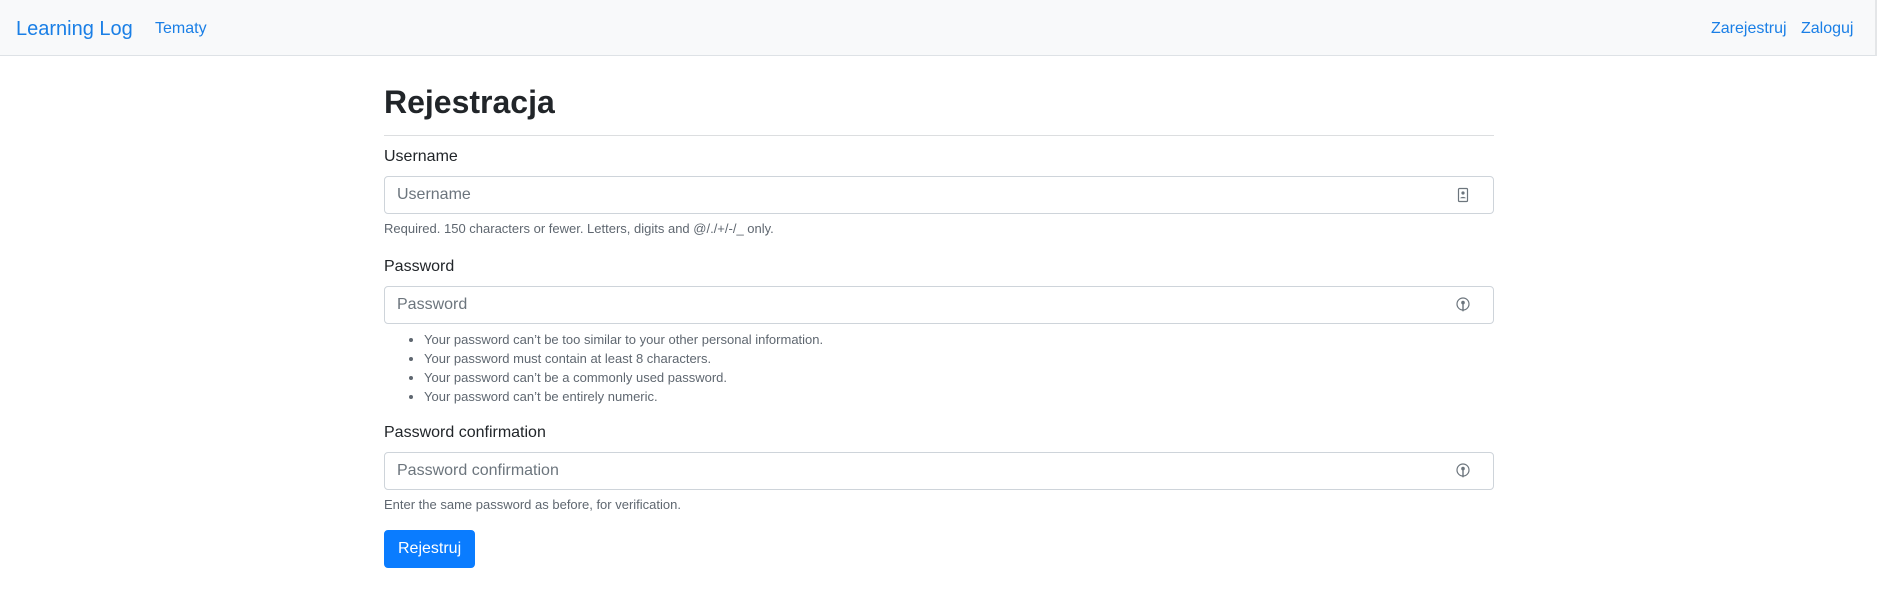  I want to click on password-confirmation-field-wrapper, so click(939, 471).